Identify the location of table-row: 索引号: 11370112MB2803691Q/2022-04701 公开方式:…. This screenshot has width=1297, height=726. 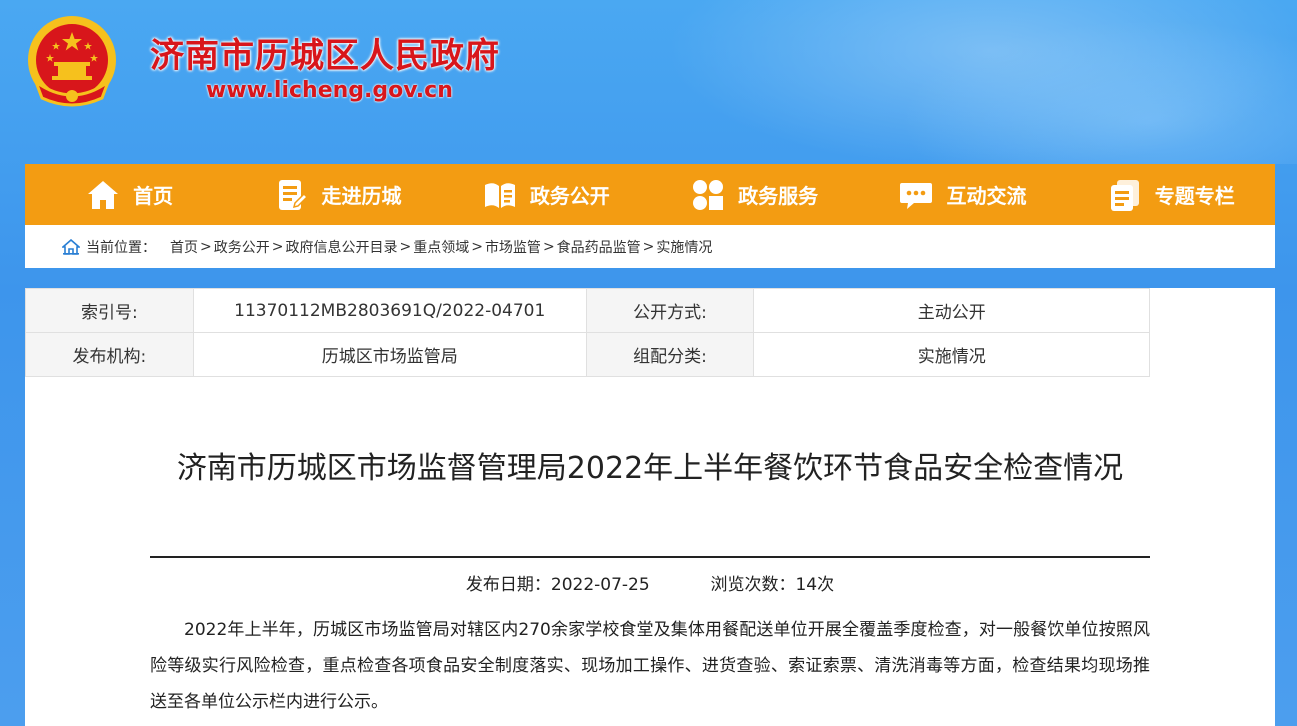
(587, 310).